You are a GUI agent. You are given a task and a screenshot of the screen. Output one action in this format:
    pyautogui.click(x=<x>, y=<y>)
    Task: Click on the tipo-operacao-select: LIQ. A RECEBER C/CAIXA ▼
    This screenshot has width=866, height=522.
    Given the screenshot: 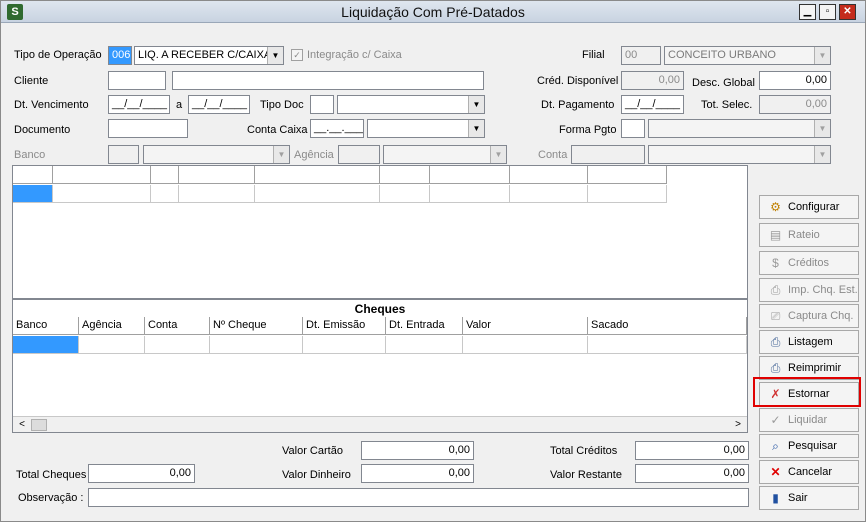 What is the action you would take?
    pyautogui.click(x=209, y=55)
    